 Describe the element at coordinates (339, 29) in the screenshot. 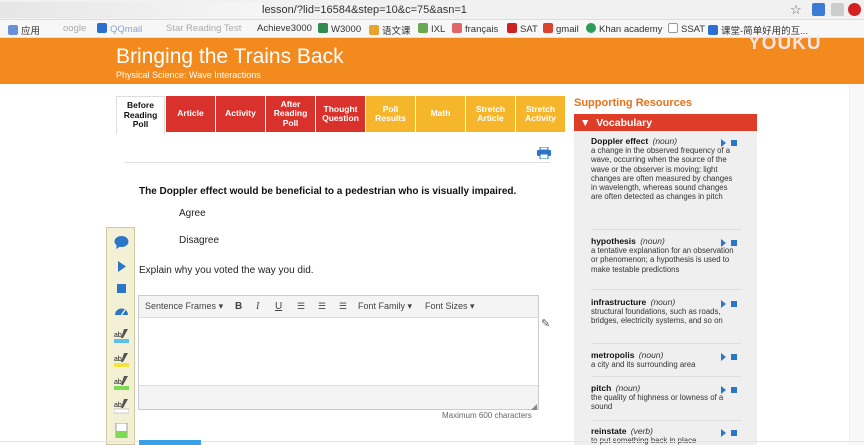

I see `bookmark-item: W3000` at that location.